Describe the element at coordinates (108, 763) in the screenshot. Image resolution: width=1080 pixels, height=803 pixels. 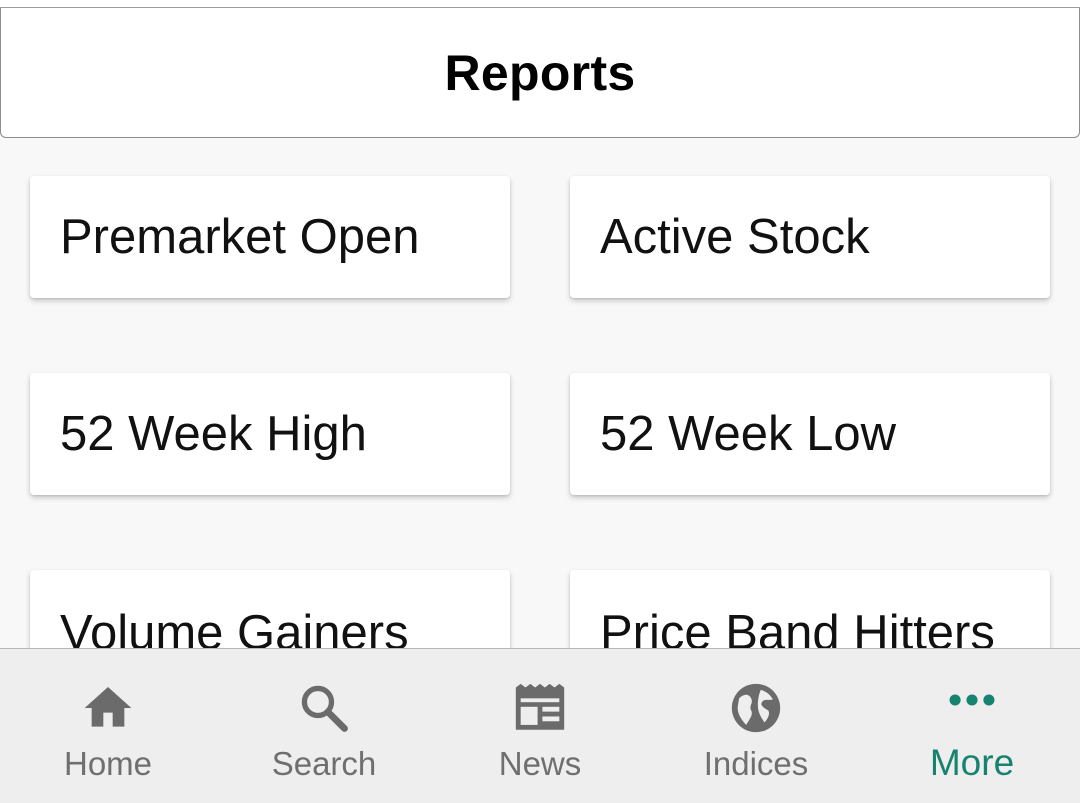
I see `nav-label-home: Home` at that location.